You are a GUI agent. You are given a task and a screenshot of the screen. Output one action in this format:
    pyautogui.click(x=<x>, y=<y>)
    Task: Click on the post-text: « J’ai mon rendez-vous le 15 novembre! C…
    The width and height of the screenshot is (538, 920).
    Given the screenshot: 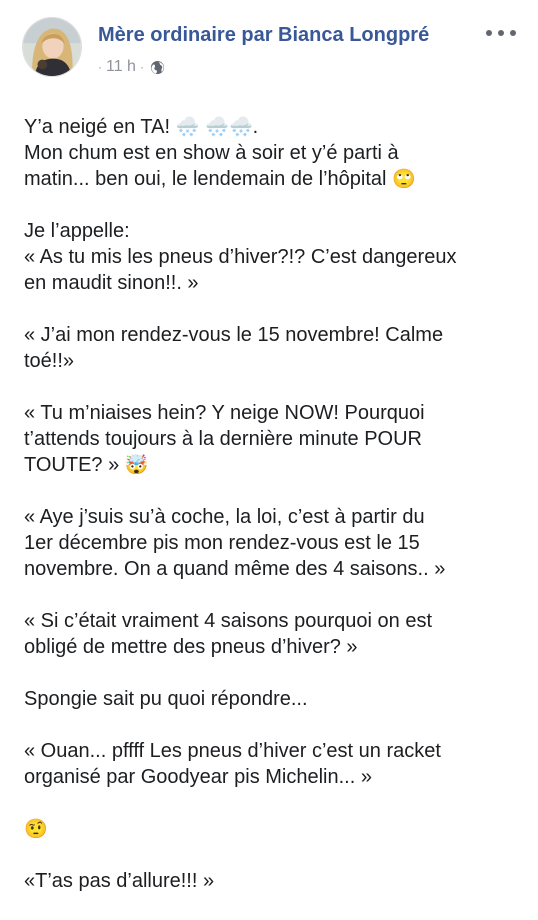 What is the action you would take?
    pyautogui.click(x=234, y=335)
    